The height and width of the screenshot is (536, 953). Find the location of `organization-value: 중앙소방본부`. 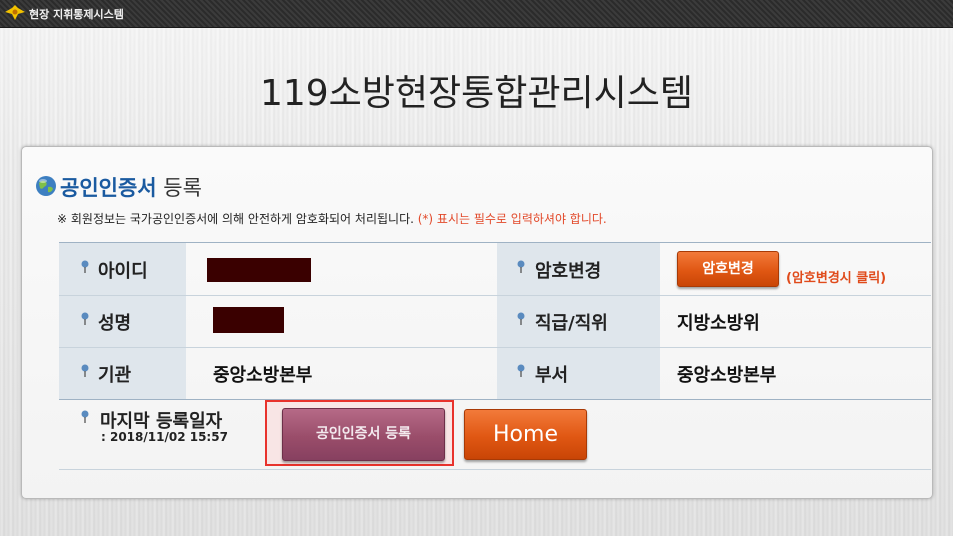

organization-value: 중앙소방본부 is located at coordinates (263, 375).